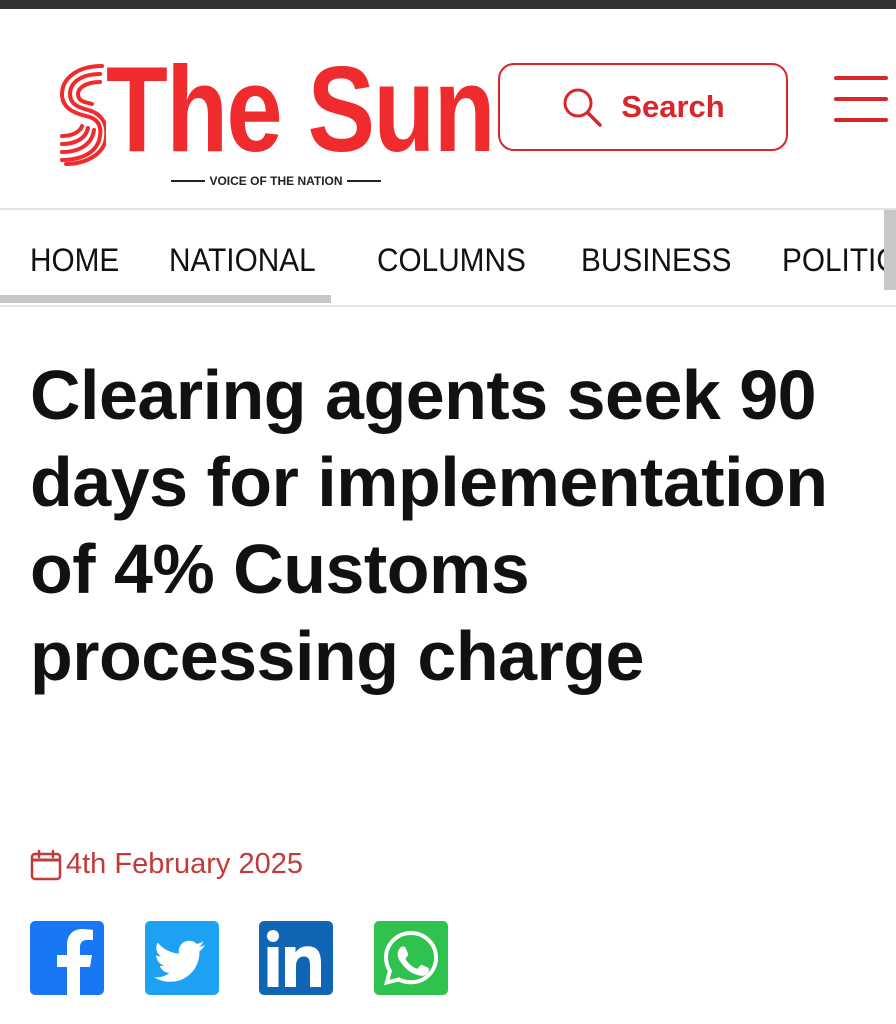  What do you see at coordinates (74, 260) in the screenshot?
I see `nav-item-home: HOME` at bounding box center [74, 260].